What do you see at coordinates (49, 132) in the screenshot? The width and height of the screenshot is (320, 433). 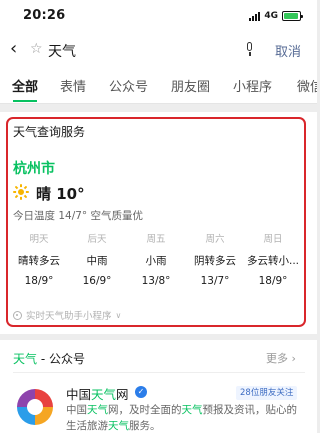 I see `service-title: 天气查询服务` at bounding box center [49, 132].